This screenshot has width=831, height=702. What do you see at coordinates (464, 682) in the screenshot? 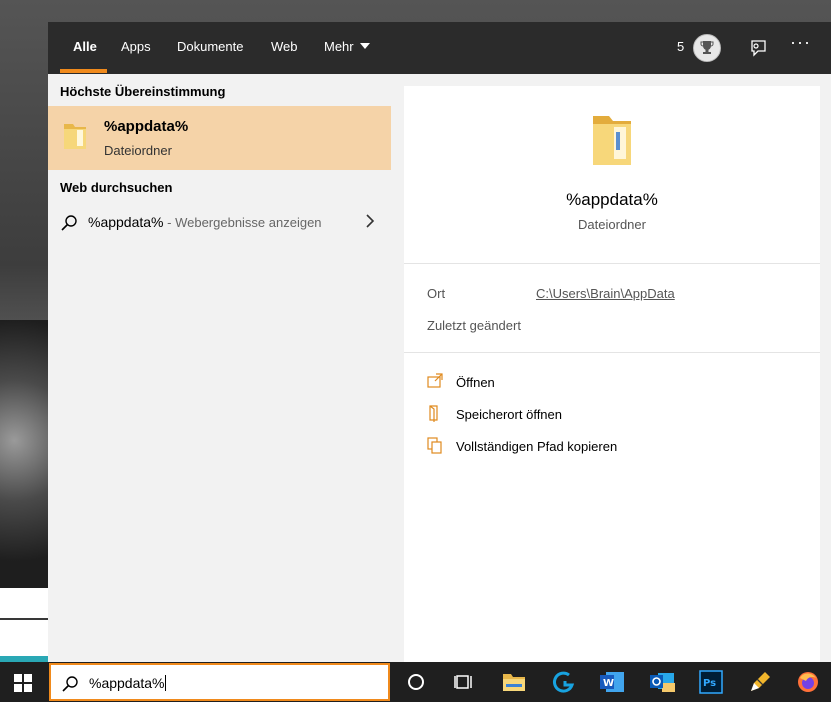
I see `task-view-icon` at bounding box center [464, 682].